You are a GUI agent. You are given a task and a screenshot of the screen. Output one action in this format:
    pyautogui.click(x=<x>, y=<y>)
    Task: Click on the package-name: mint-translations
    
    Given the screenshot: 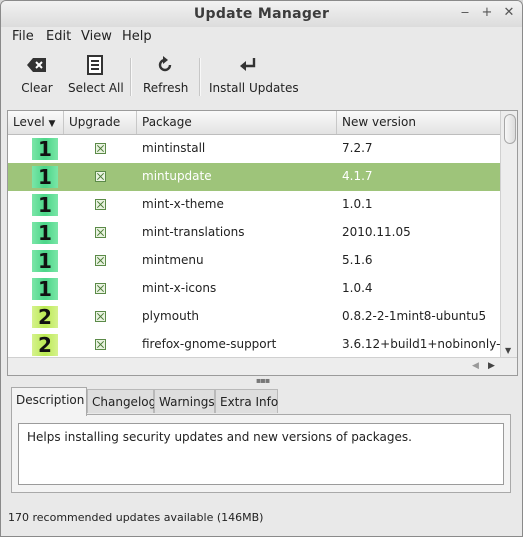 What is the action you would take?
    pyautogui.click(x=193, y=232)
    